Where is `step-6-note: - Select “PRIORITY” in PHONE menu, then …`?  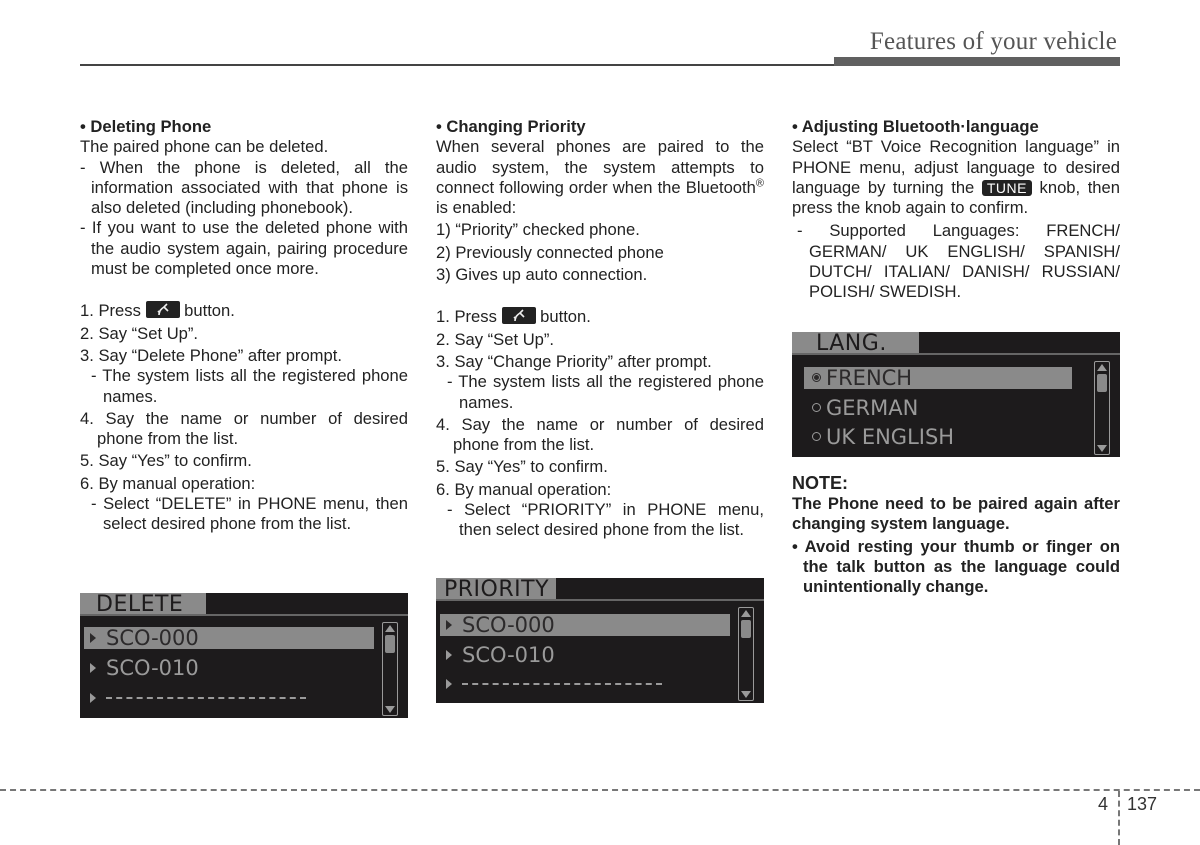 step-6-note: - Select “PRIORITY” in PHONE menu, then … is located at coordinates (605, 520).